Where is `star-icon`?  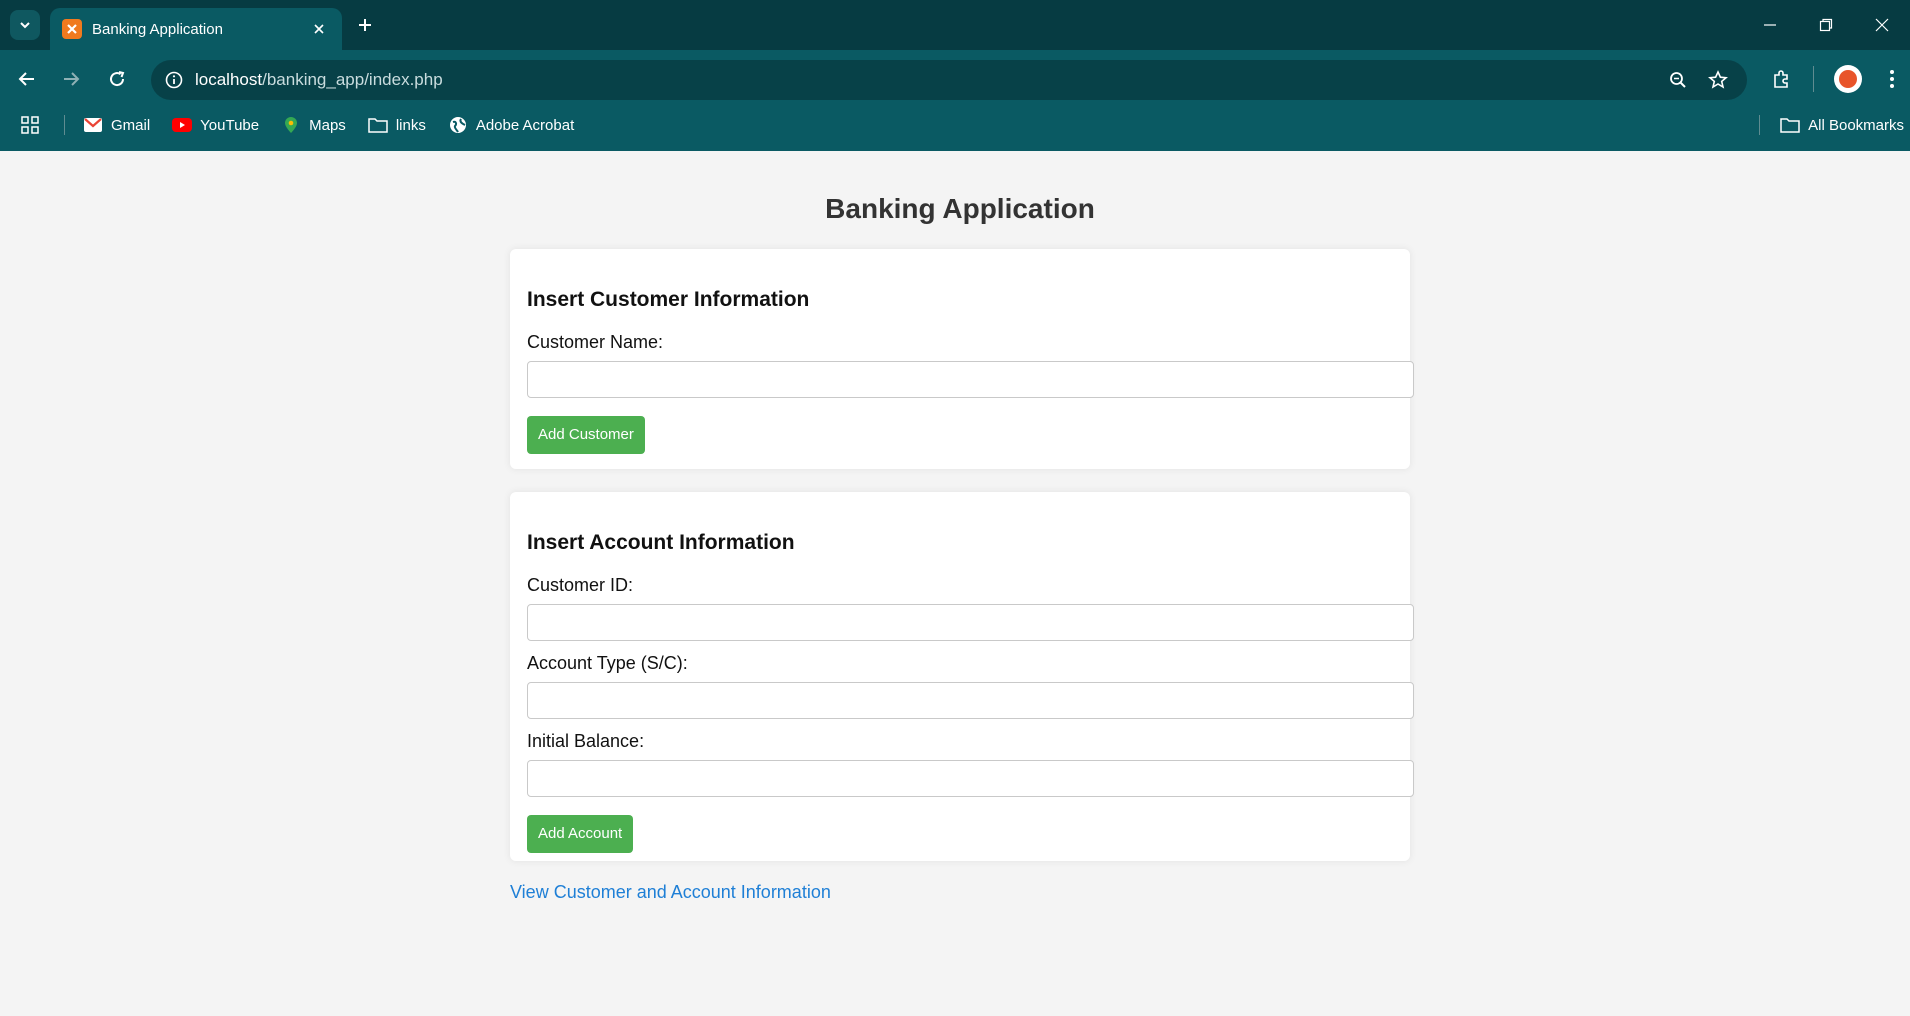
star-icon is located at coordinates (1718, 80).